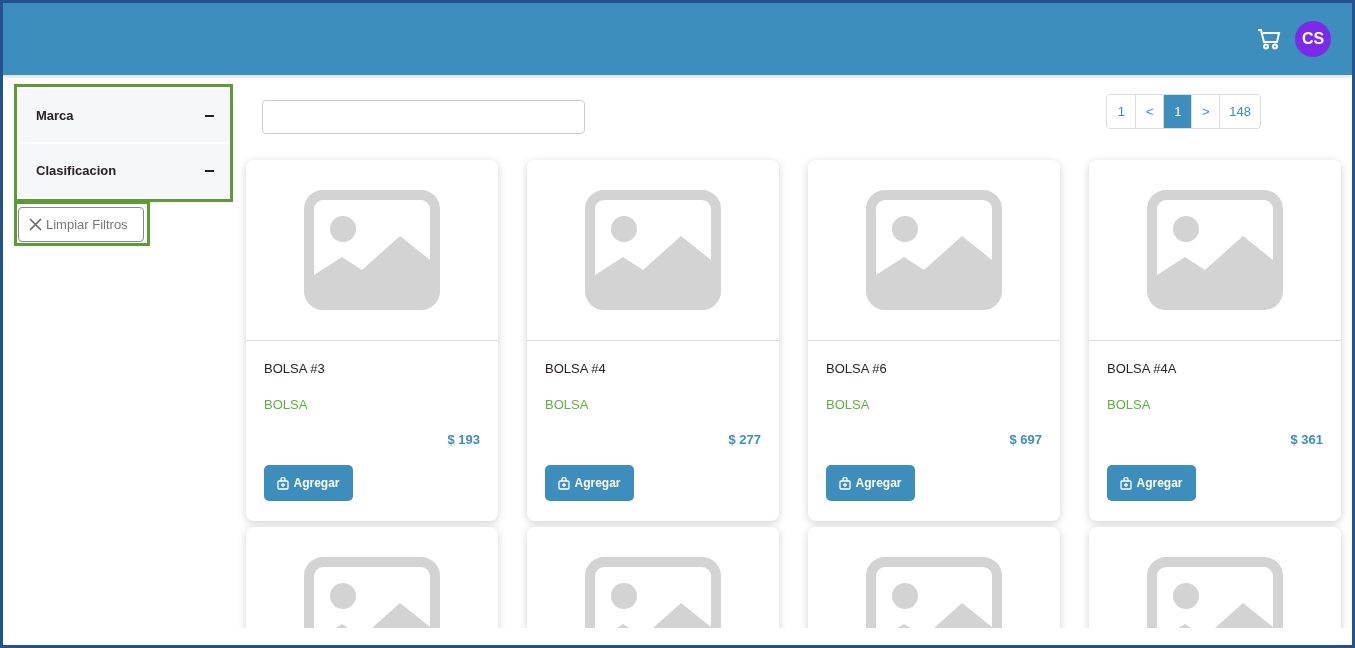 This screenshot has height=648, width=1355. I want to click on product-name: BOLSA #6, so click(857, 369).